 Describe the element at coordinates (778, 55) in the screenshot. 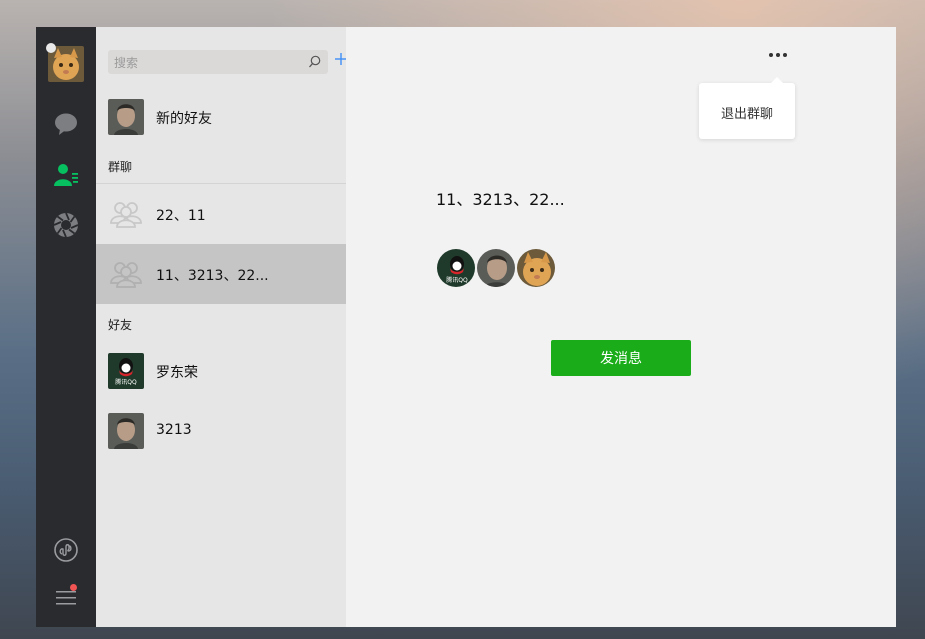

I see `more-icon` at that location.